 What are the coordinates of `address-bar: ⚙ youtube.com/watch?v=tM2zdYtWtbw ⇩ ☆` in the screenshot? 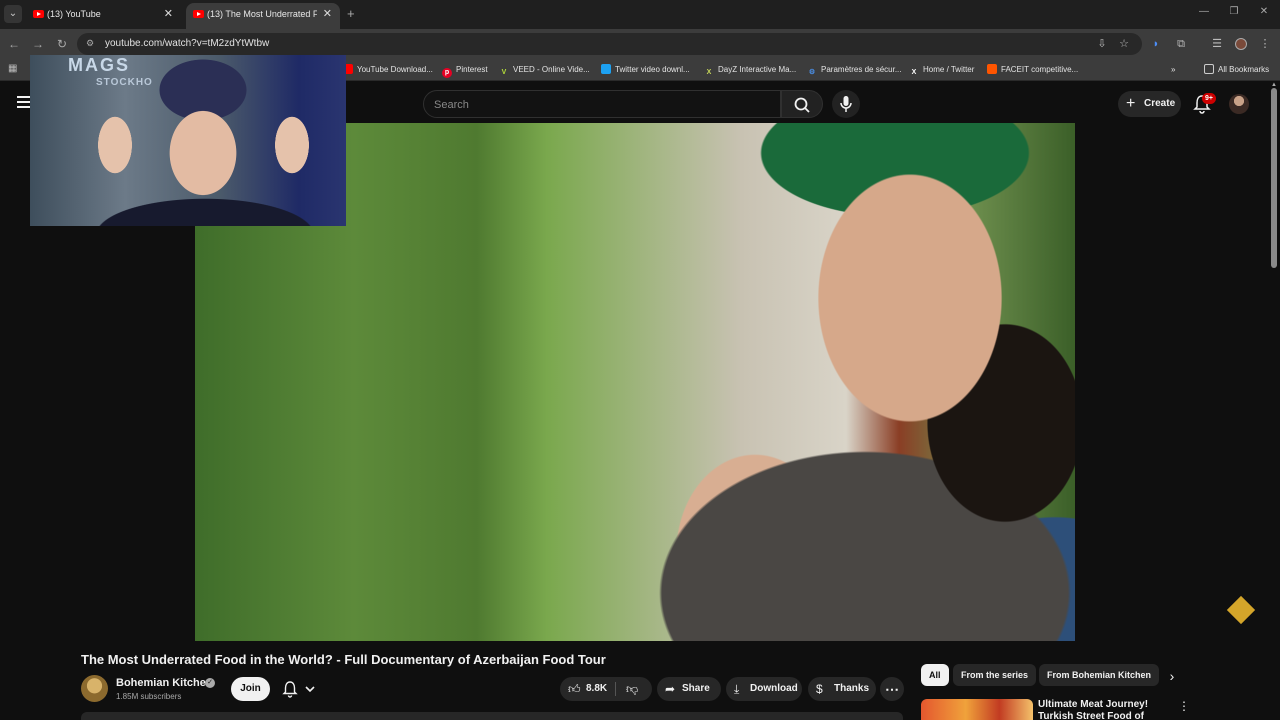 It's located at (609, 44).